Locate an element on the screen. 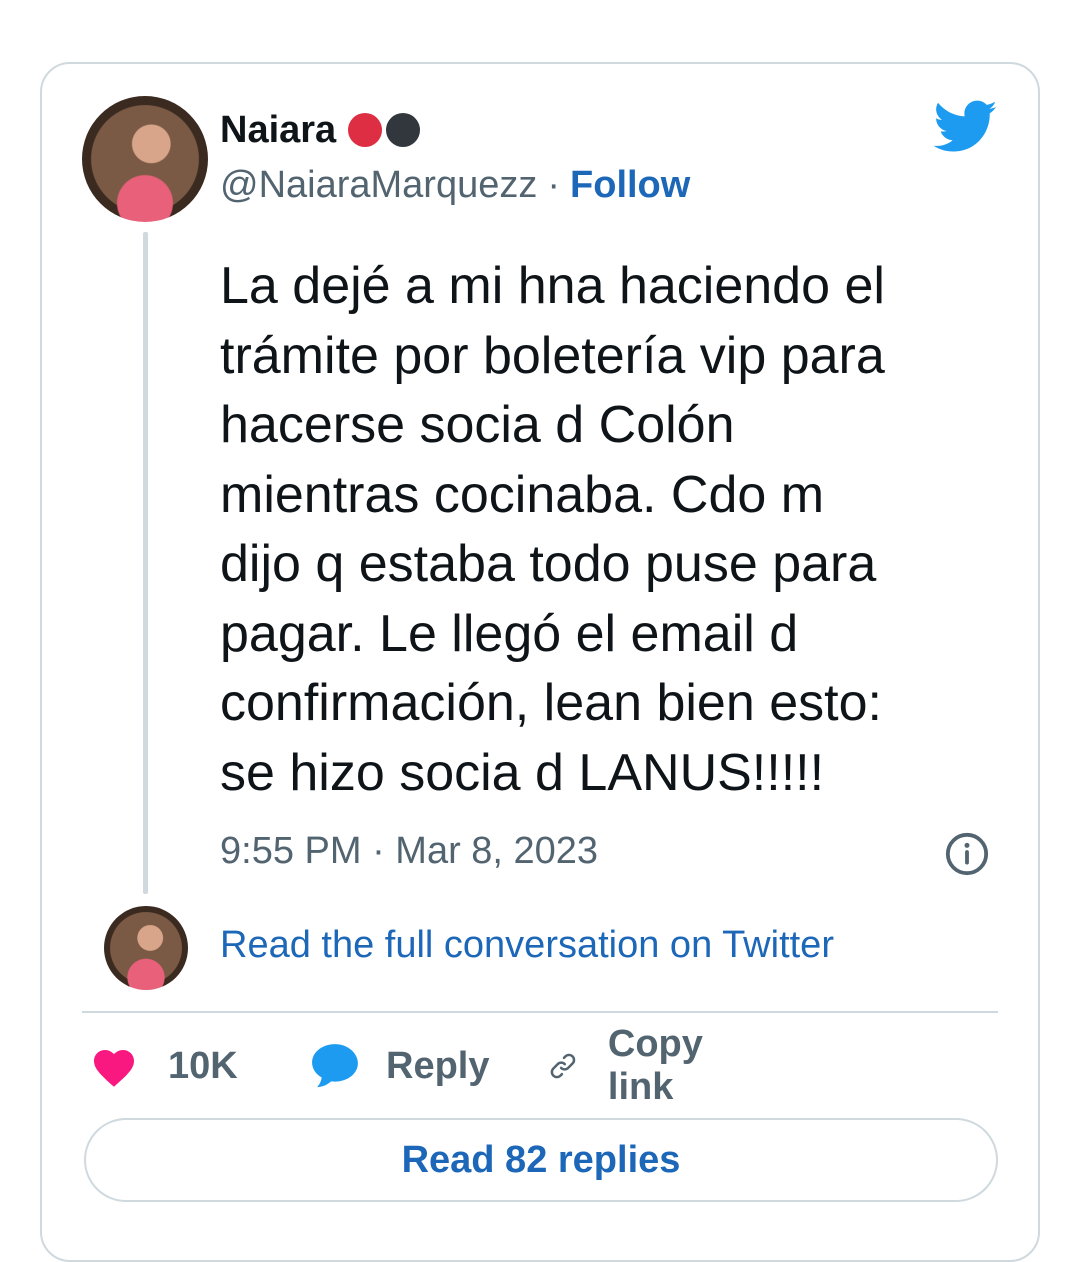  like-button: 10K is located at coordinates (164, 1066).